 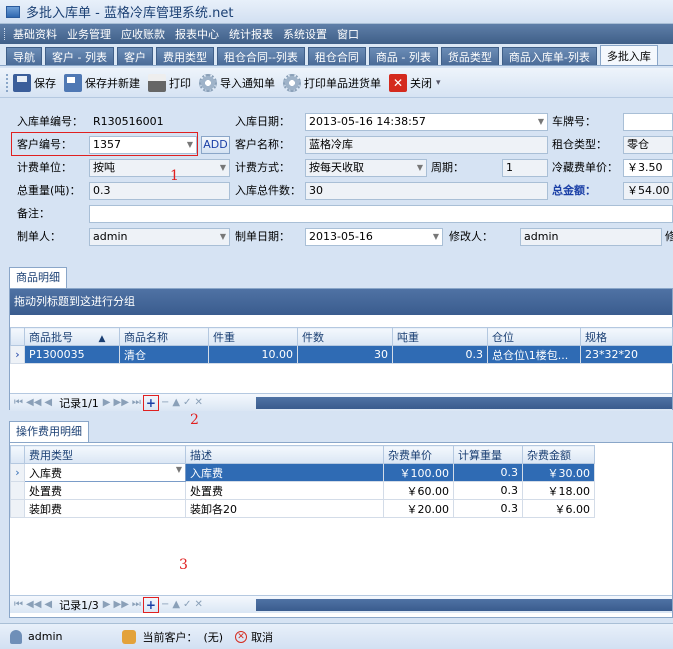 What do you see at coordinates (105, 472) in the screenshot?
I see `cell-fee-type-editor: 入库费 ▼` at bounding box center [105, 472].